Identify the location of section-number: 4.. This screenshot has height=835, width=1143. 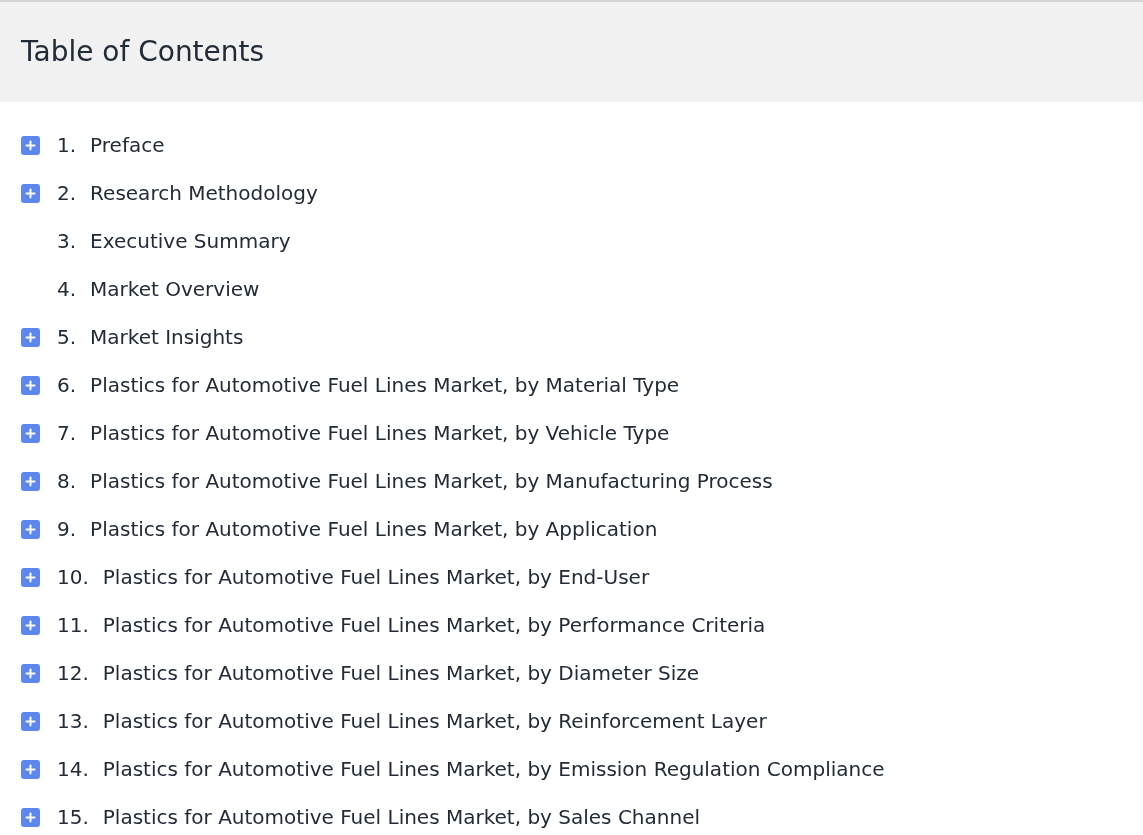
(67, 289).